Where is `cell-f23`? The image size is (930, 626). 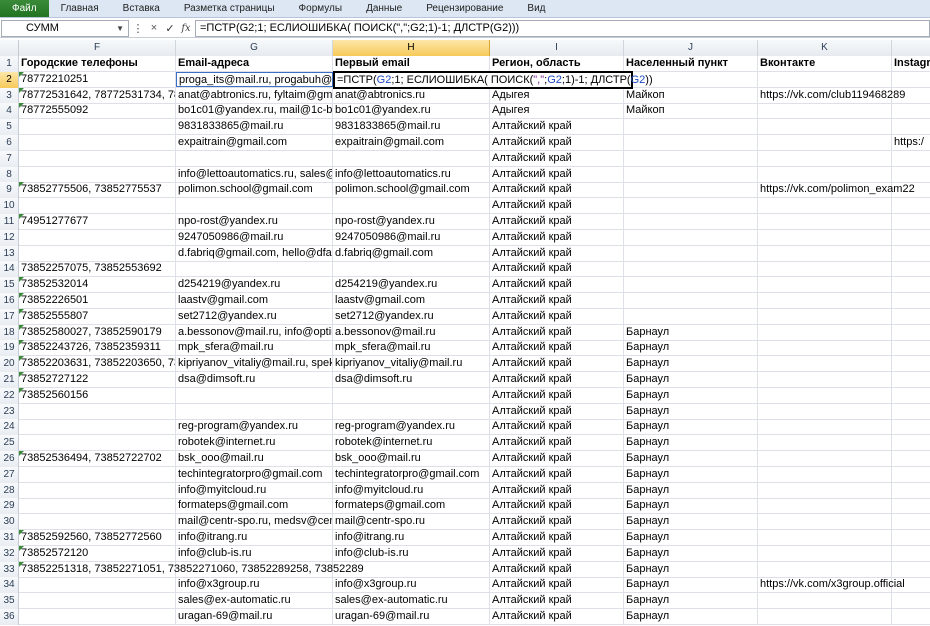 cell-f23 is located at coordinates (97, 411).